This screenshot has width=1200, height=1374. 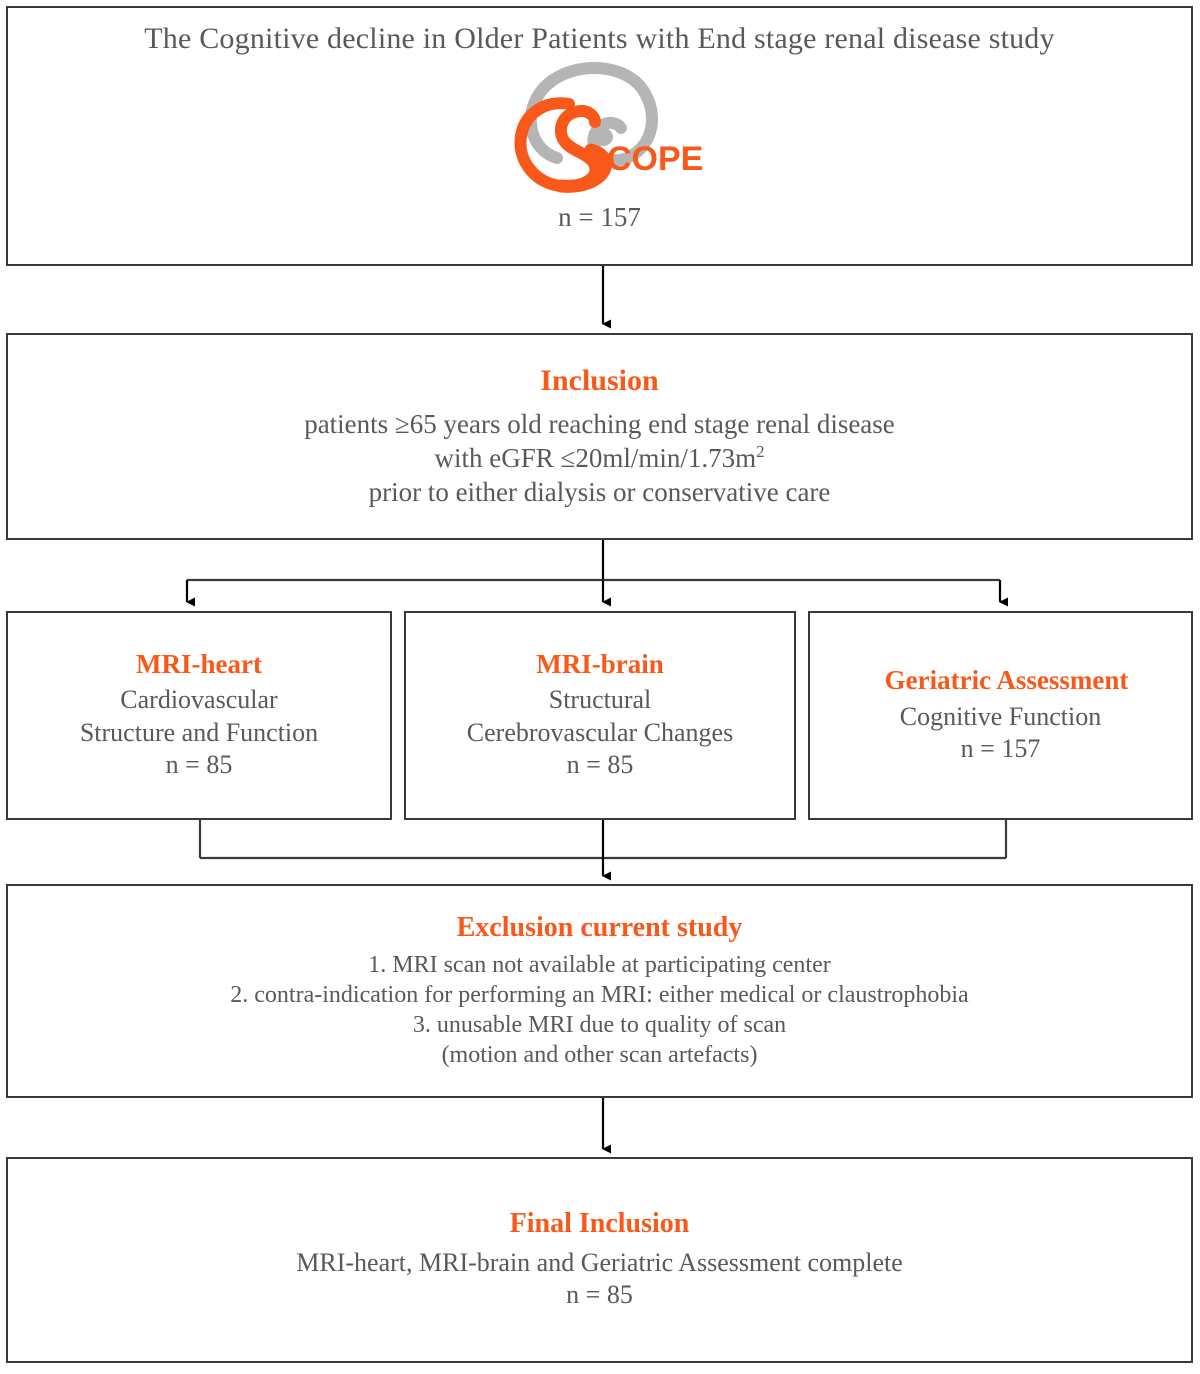 I want to click on geriatric-heading: Geriatric Assessment, so click(x=1006, y=680).